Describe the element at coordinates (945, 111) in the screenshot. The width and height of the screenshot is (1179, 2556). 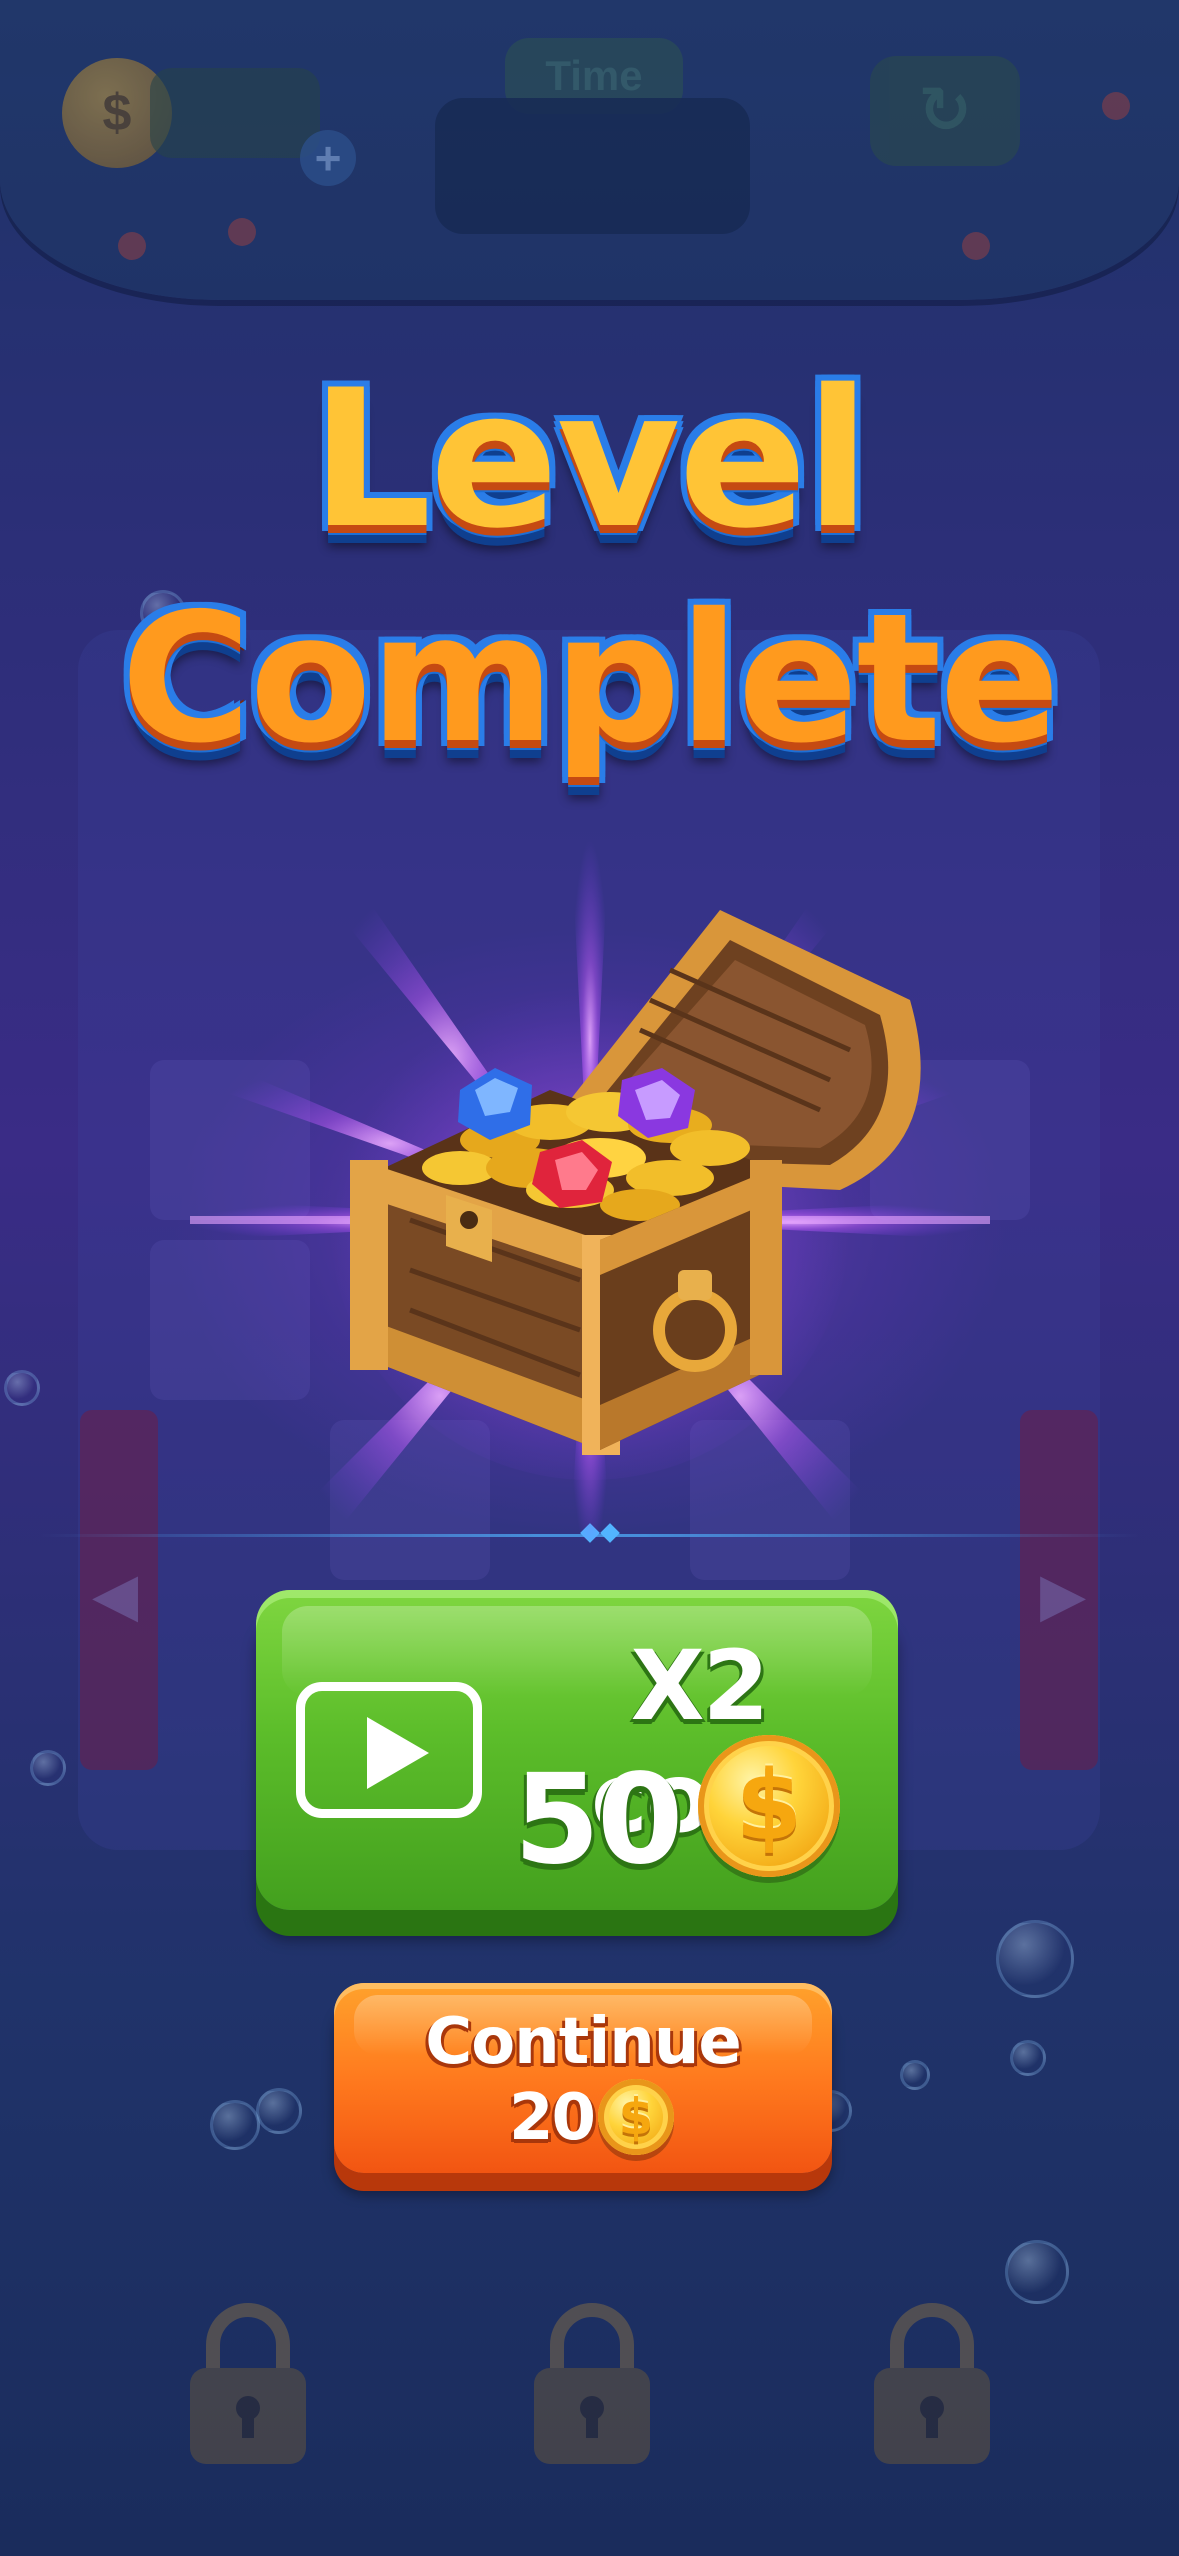
I see `restart-icon: ↻` at that location.